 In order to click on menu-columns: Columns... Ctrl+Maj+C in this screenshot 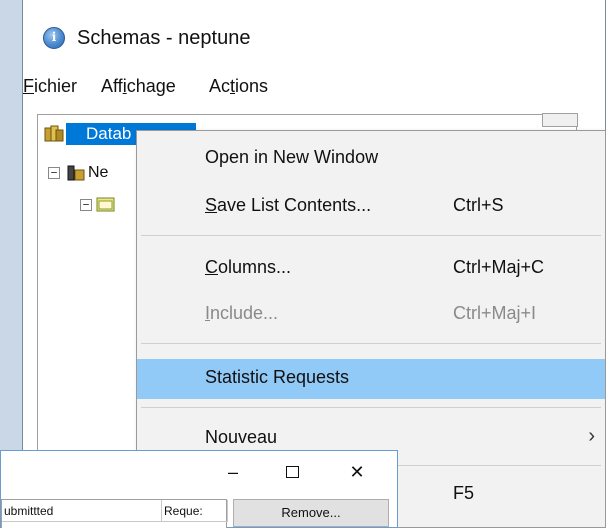, I will do `click(371, 269)`.